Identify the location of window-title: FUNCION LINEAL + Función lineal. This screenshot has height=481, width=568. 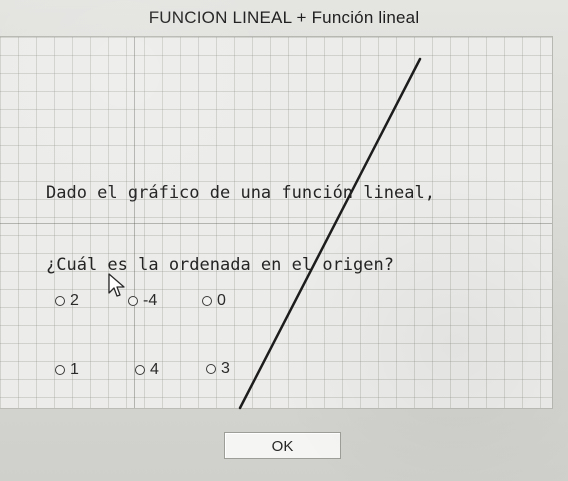
(284, 17).